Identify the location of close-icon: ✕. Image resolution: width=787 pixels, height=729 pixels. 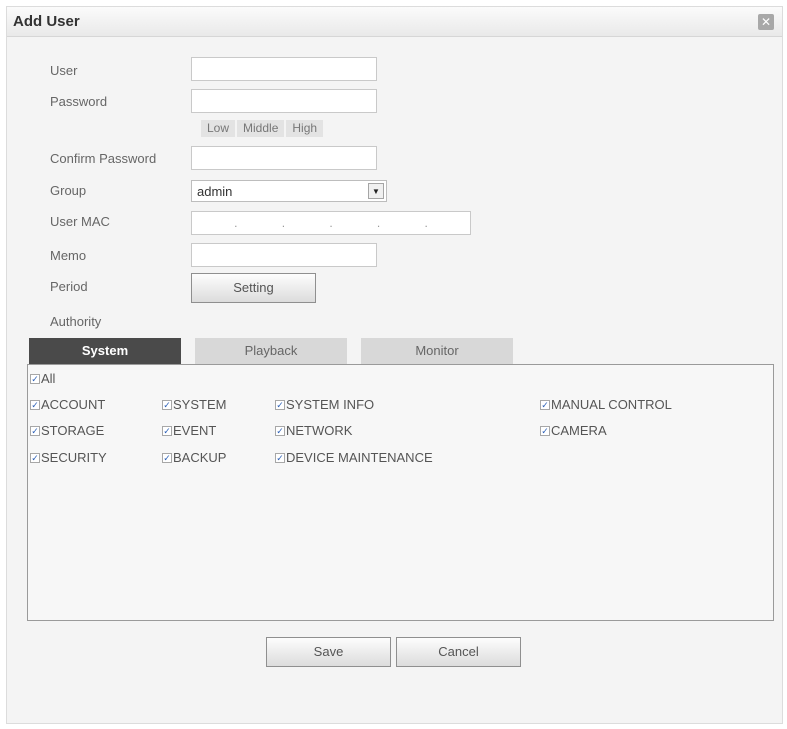
(766, 22).